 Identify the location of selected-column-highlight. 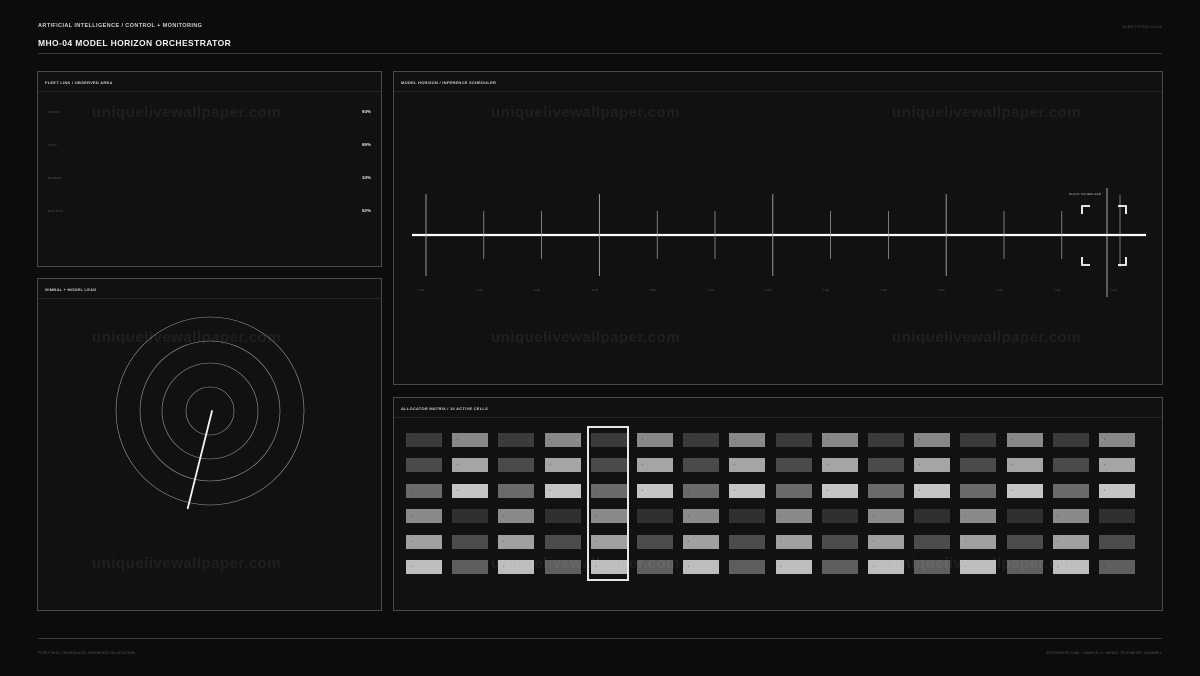
(607, 503).